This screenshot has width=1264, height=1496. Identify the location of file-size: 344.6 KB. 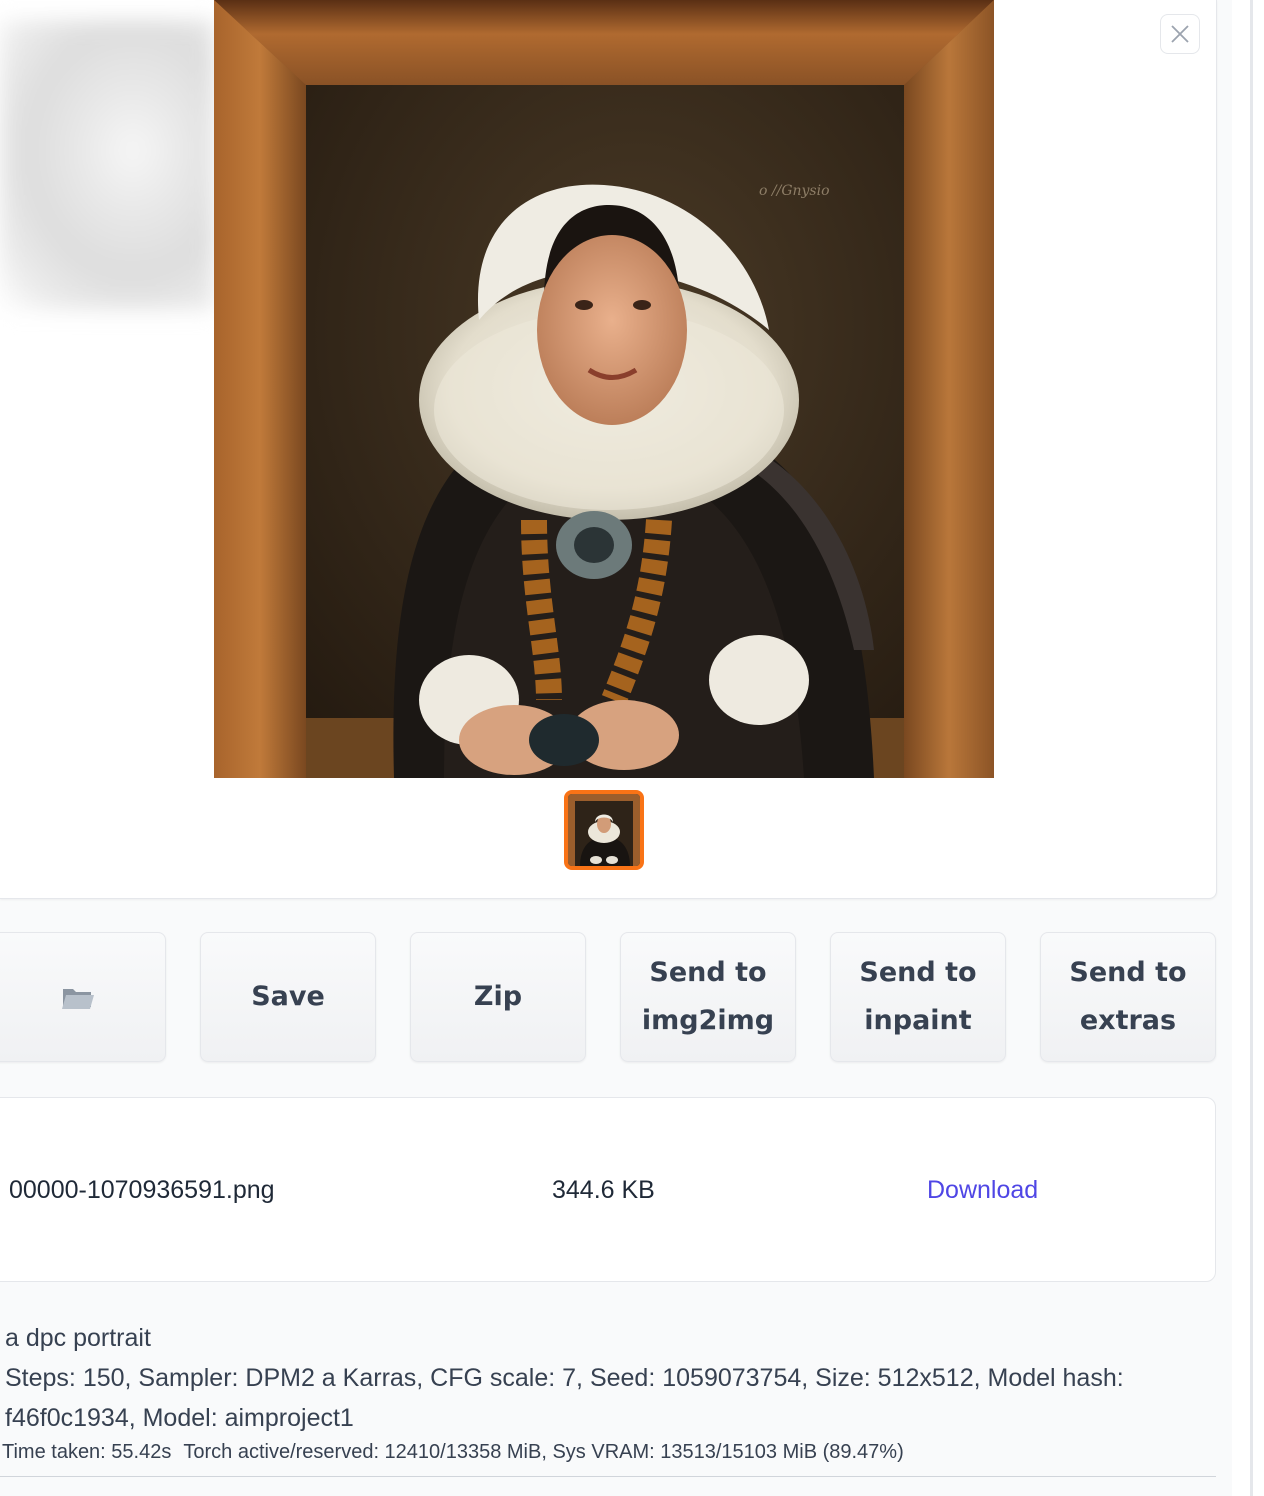
(603, 1190).